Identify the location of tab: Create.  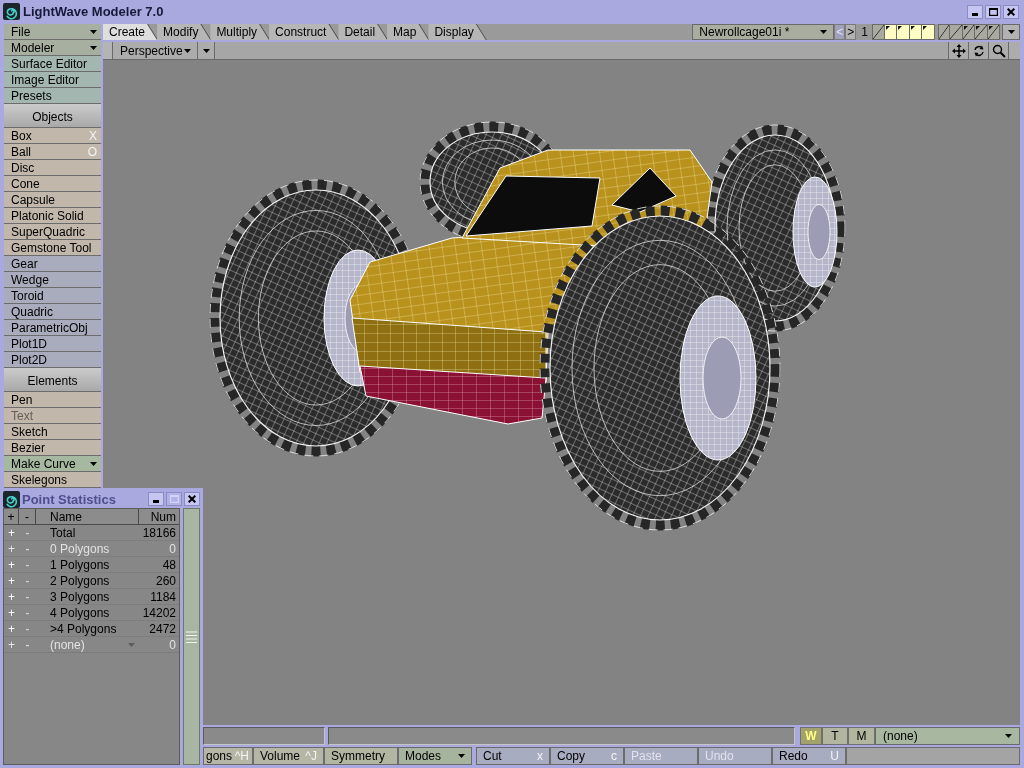
(130, 32).